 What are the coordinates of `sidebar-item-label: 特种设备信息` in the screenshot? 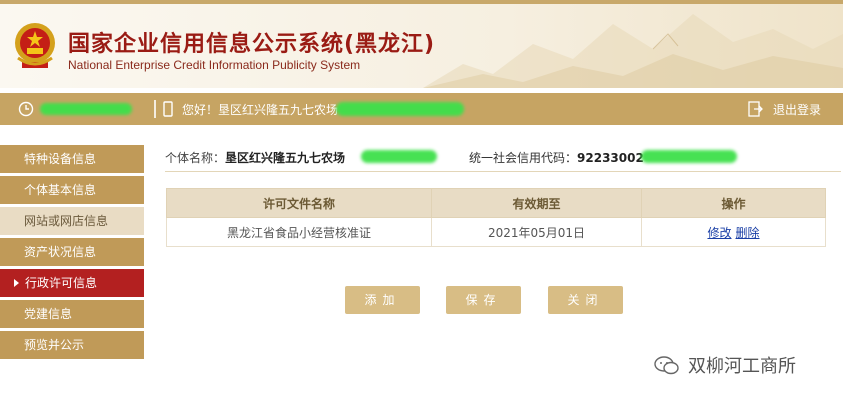 It's located at (60, 159).